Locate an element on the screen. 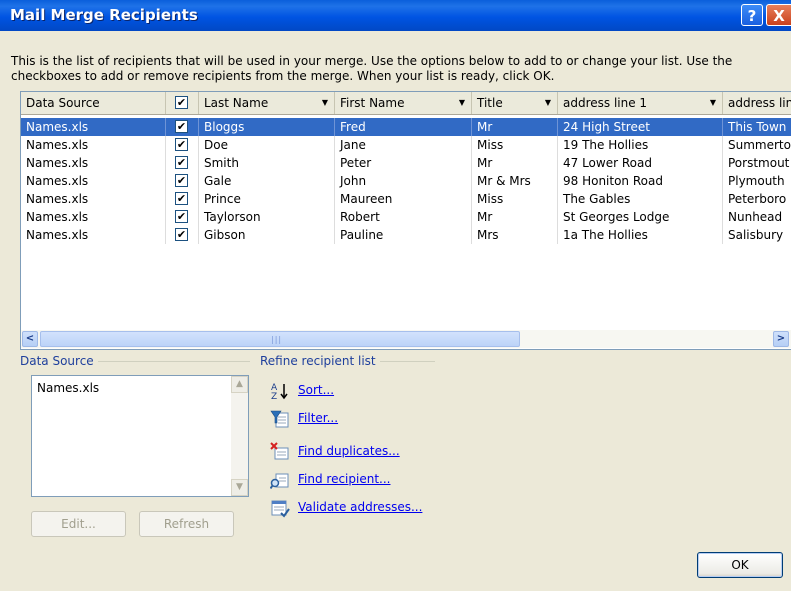  validate-addresses-icon is located at coordinates (280, 509).